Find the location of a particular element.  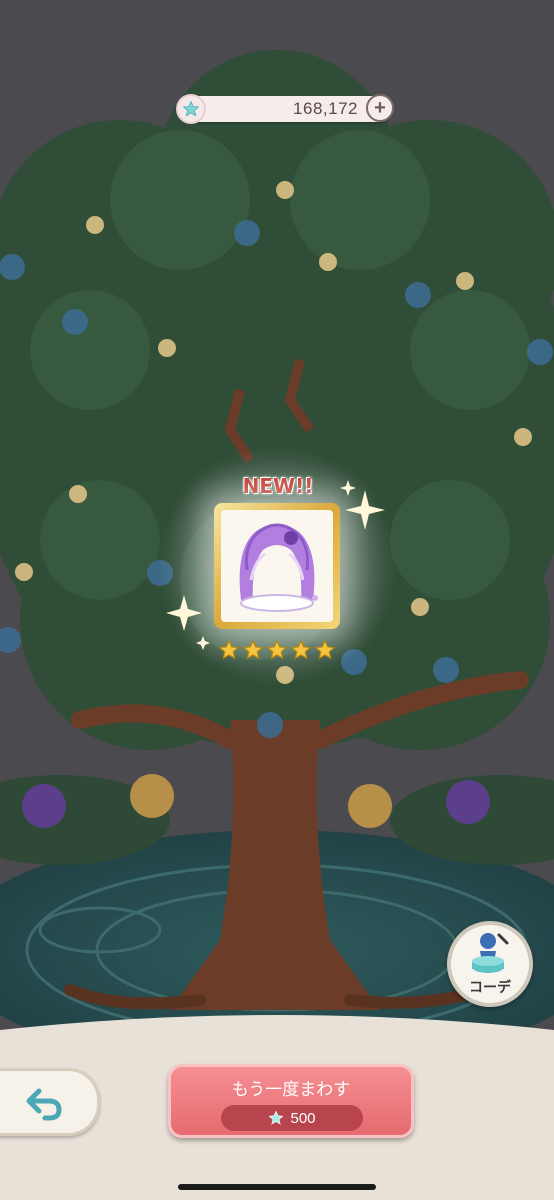

spin-again-button: もう一度まわす 500 is located at coordinates (291, 1101).